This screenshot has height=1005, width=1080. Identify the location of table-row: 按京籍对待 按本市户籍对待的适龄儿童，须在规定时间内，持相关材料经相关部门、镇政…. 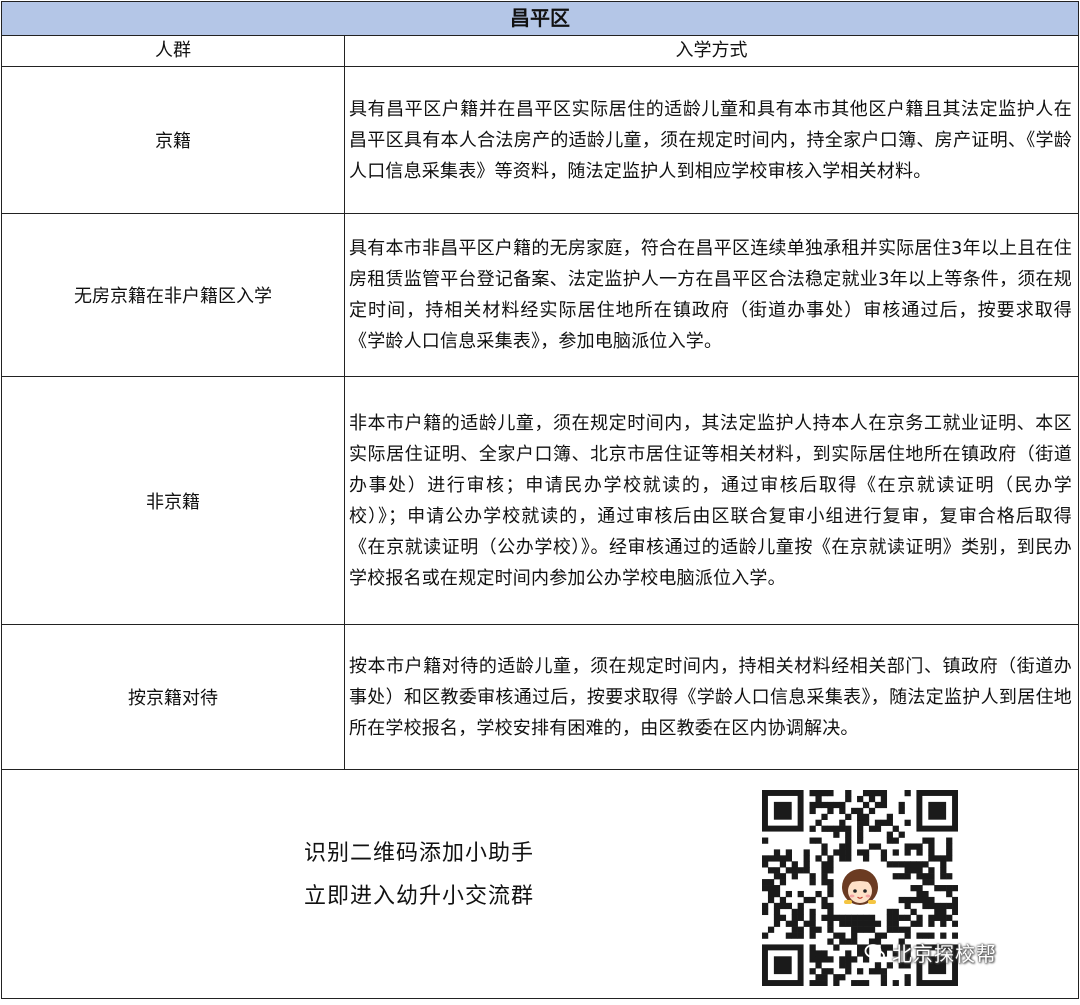
(540, 697).